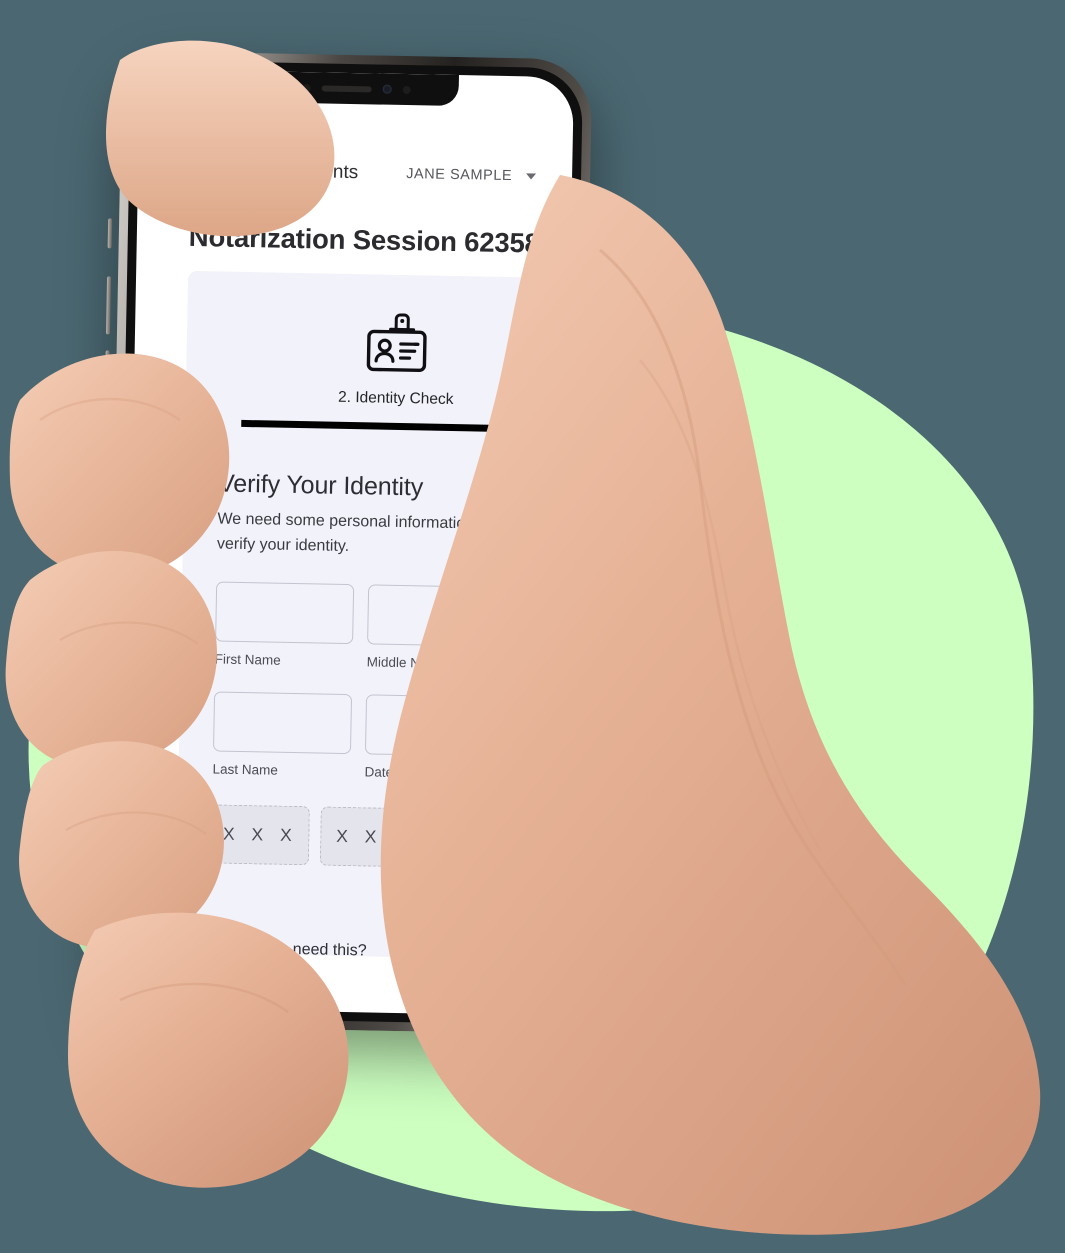 The height and width of the screenshot is (1253, 1065). Describe the element at coordinates (310, 172) in the screenshot. I see `nav-item-documents: Documents` at that location.